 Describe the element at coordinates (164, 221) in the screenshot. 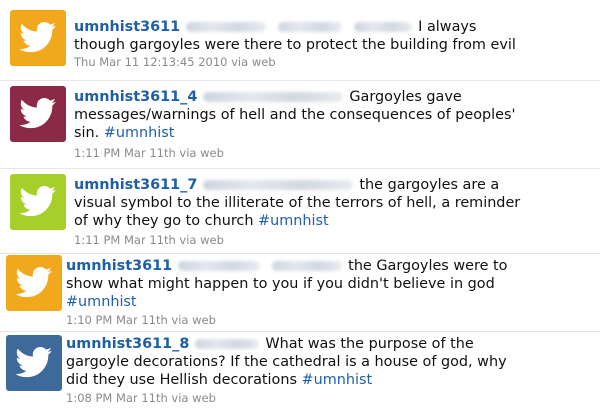

I see `tweet-text-line: of why they go to church` at that location.